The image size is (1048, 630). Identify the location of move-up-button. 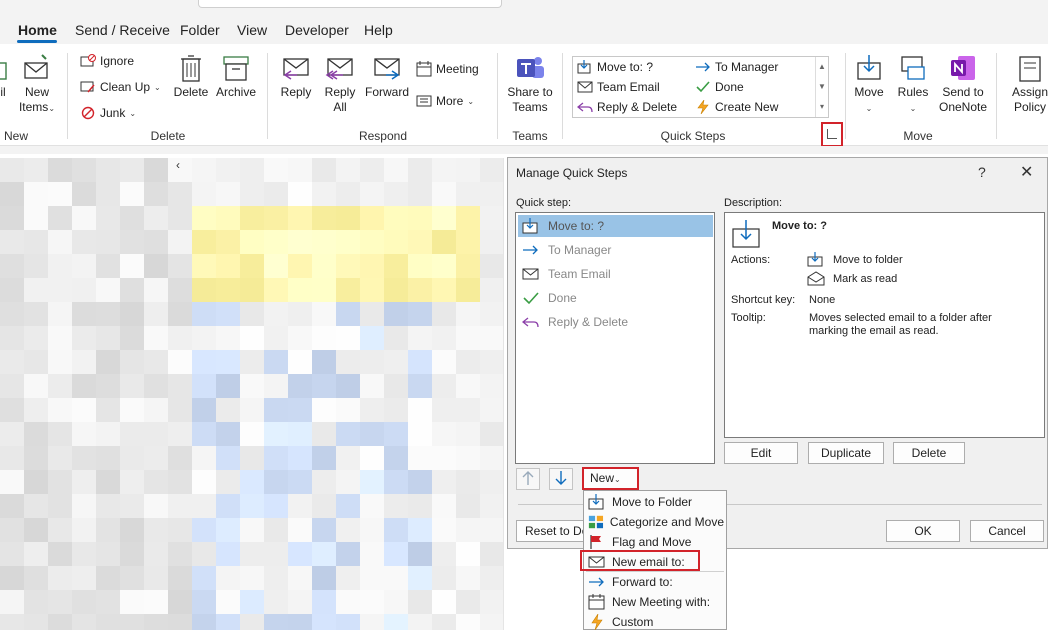
(528, 479).